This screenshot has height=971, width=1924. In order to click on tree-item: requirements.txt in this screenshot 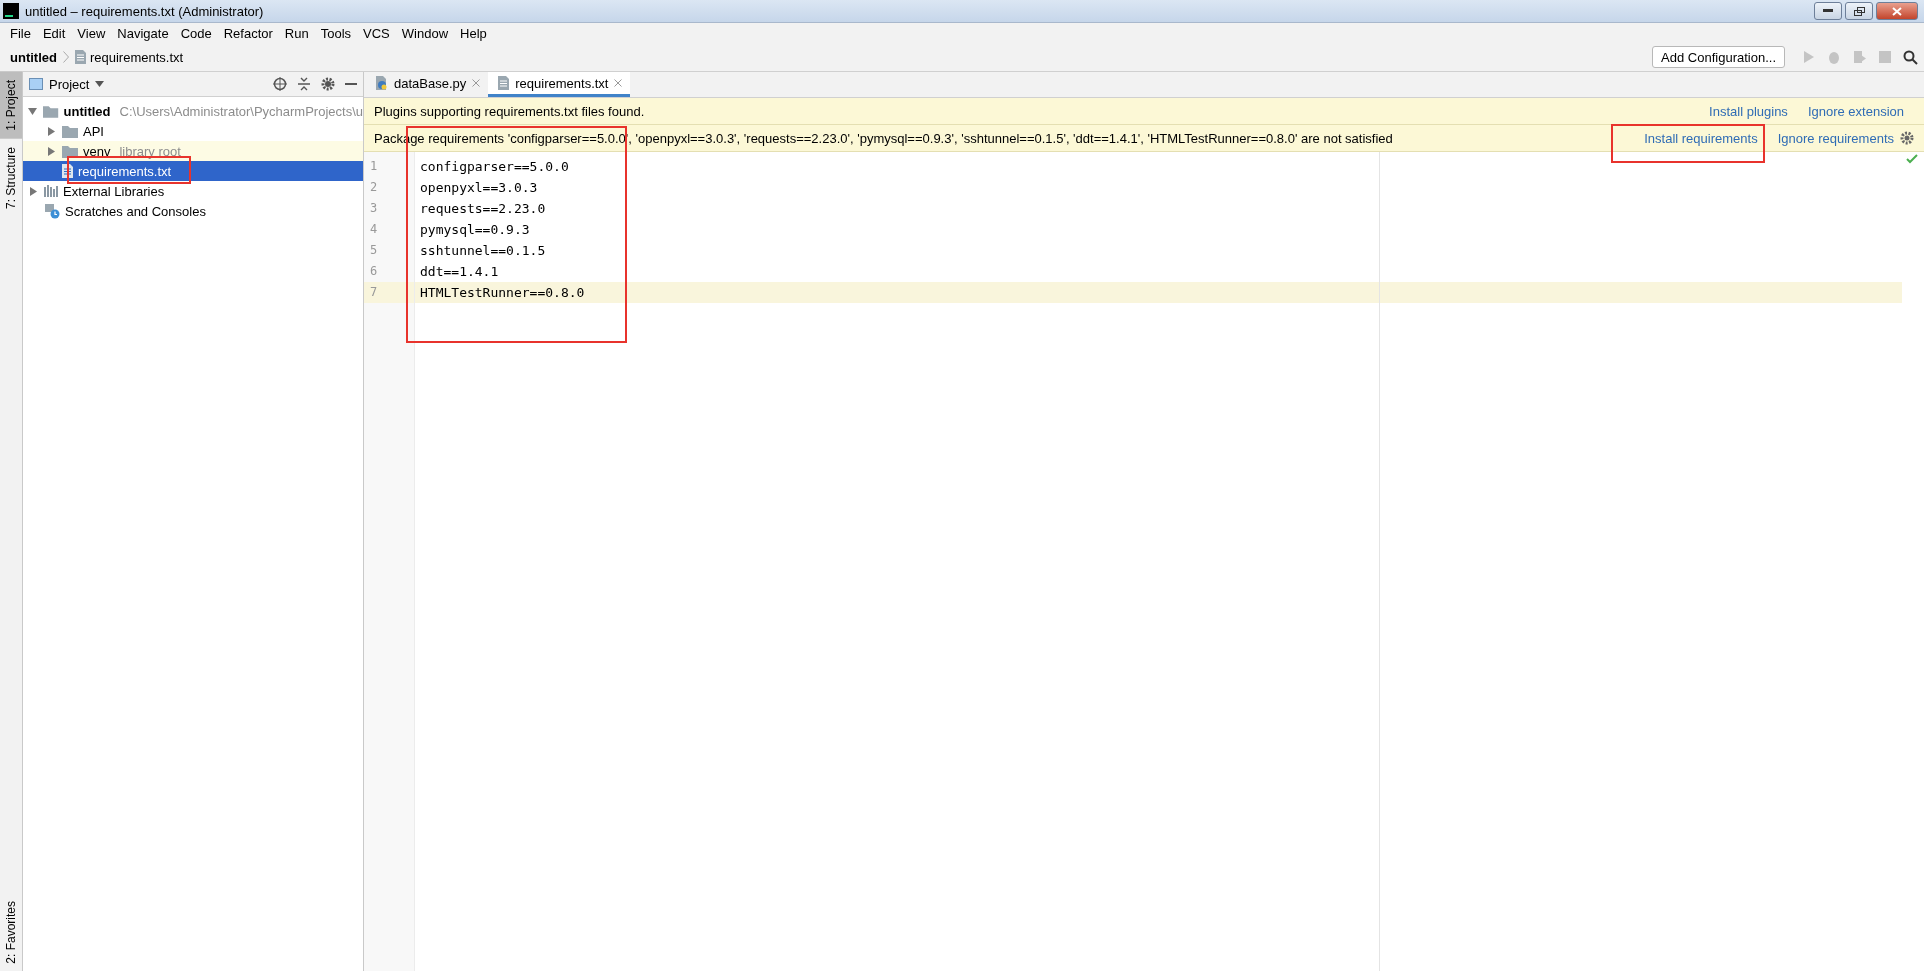, I will do `click(193, 171)`.